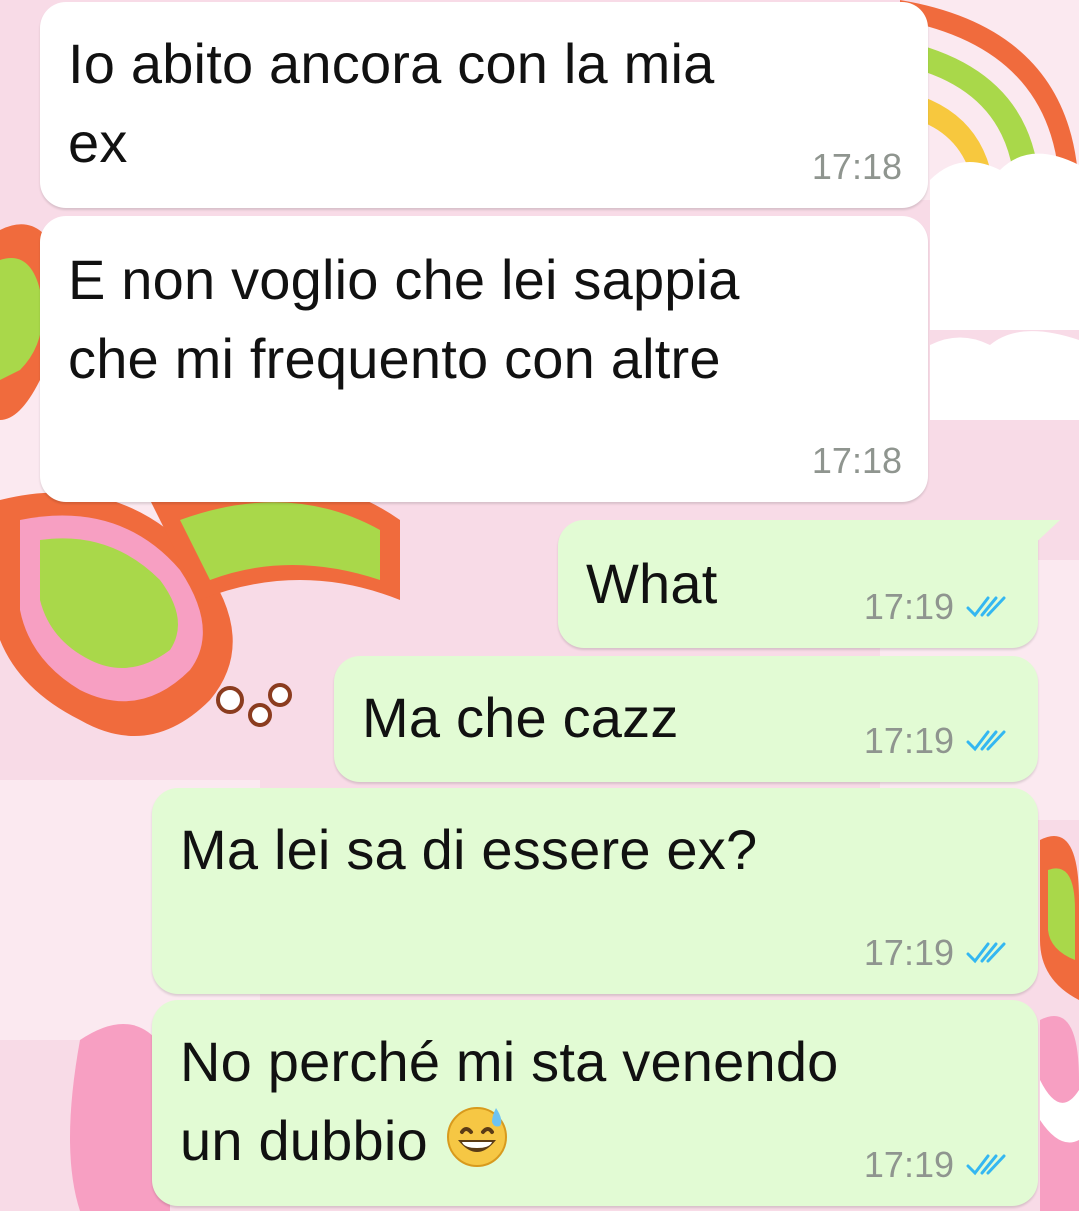 The image size is (1079, 1211). Describe the element at coordinates (595, 1103) in the screenshot. I see `outgoing-message-bubble: No perché mi sta venendo un dubbio 17:19` at that location.